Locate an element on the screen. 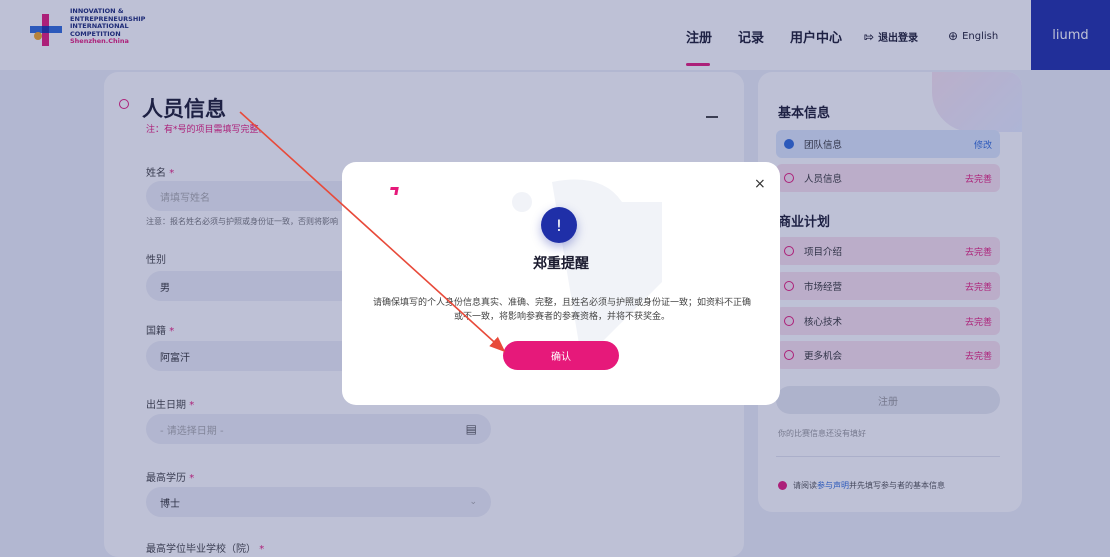  confirm-button: 确认 is located at coordinates (561, 355).